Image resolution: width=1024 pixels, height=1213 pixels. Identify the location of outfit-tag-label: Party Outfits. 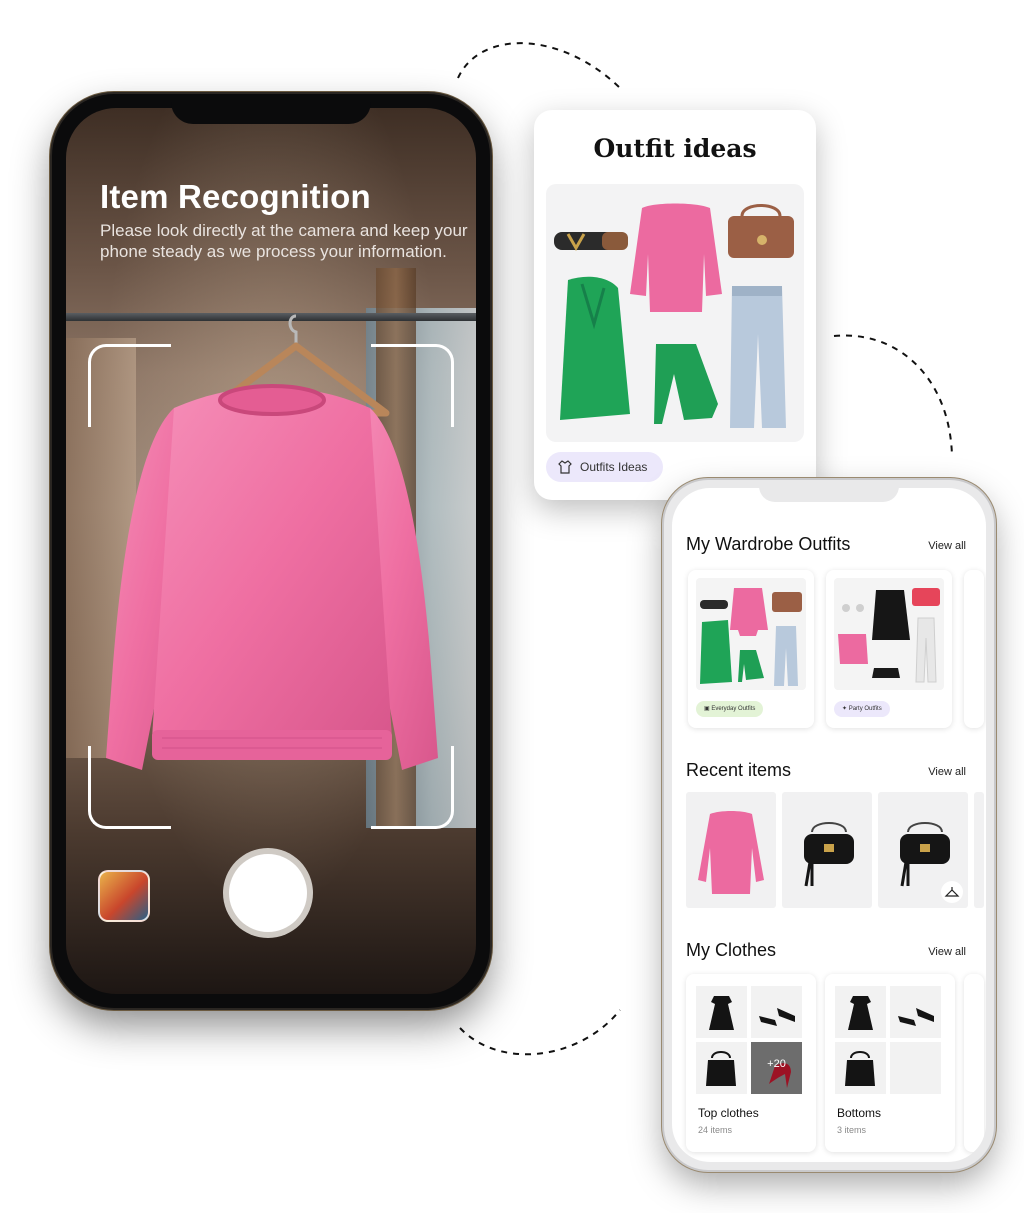
(865, 709).